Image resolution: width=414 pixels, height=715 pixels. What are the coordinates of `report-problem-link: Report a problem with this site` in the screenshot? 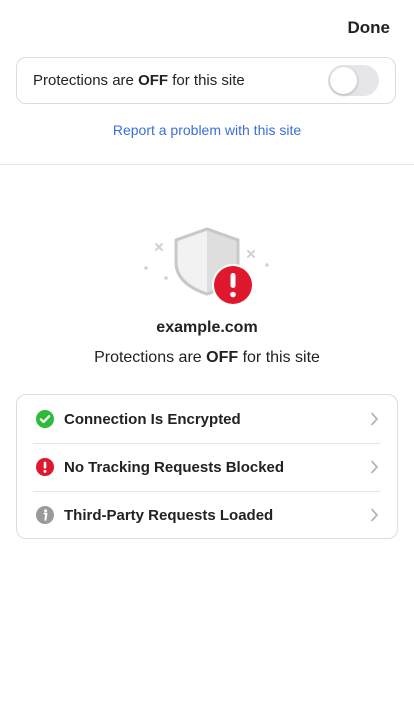 It's located at (207, 130).